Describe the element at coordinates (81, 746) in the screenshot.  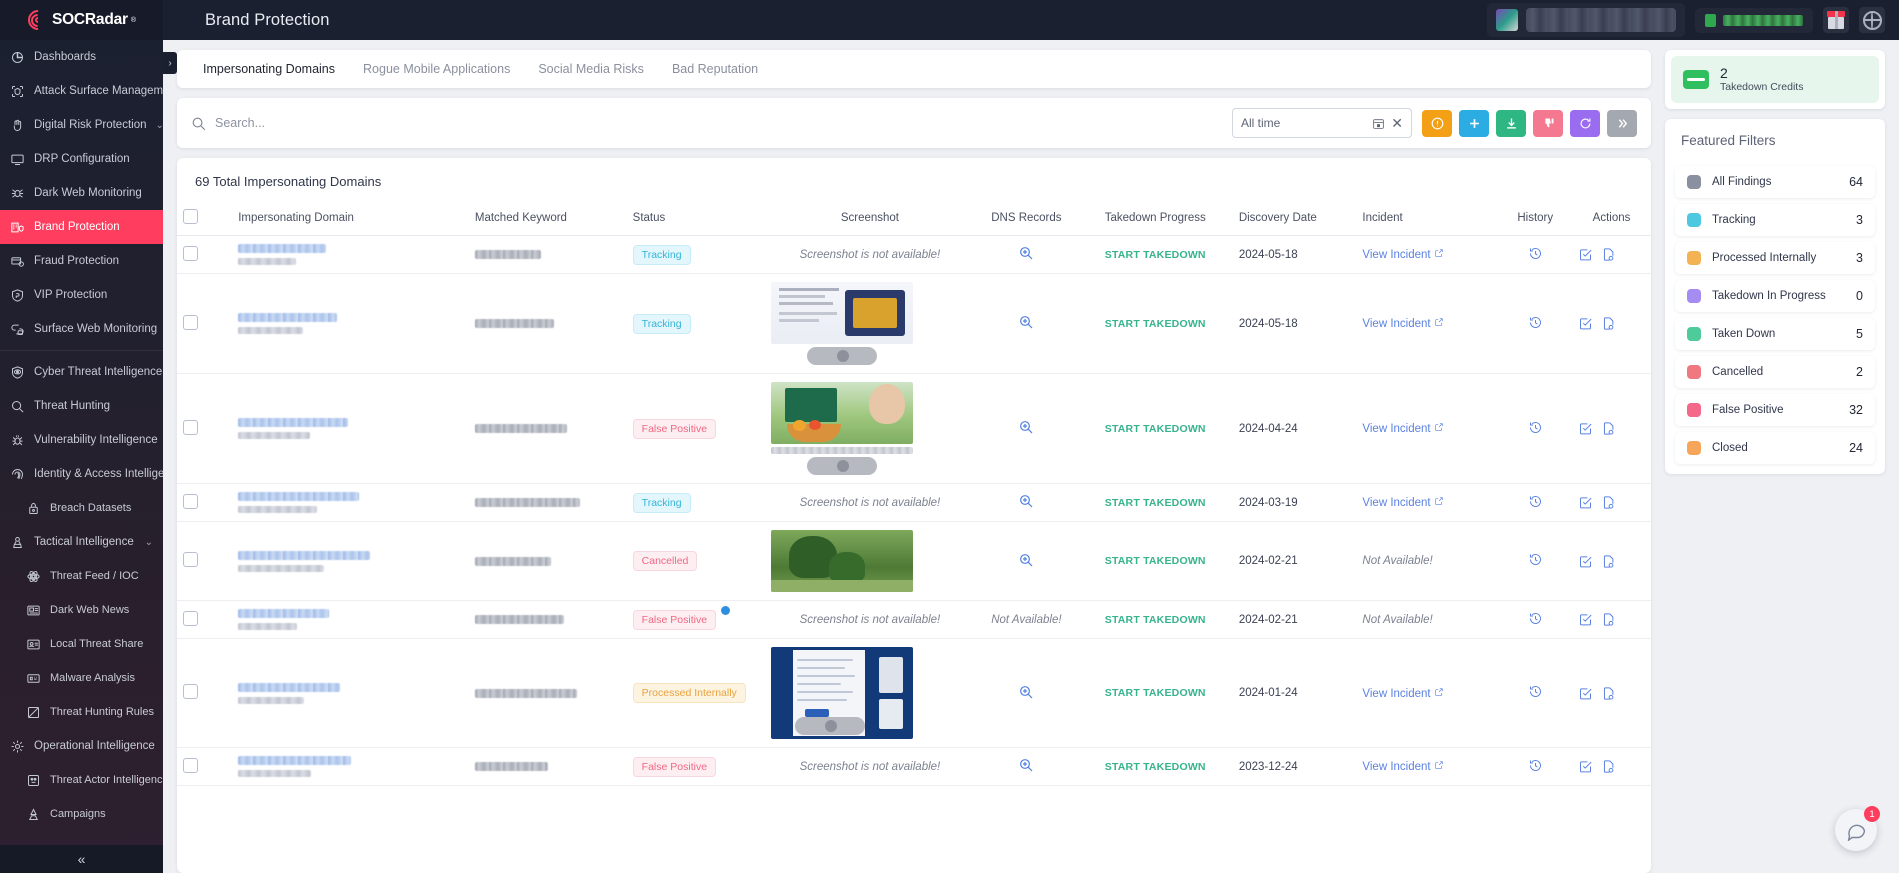
I see `sidebar-item-operational-intelligence: Operational Intelligence⌄` at that location.